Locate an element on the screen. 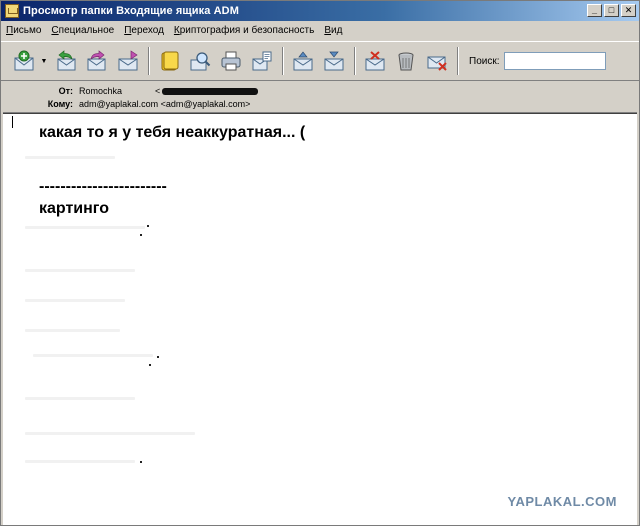 The height and width of the screenshot is (526, 640). minimize-button: _ is located at coordinates (594, 10).